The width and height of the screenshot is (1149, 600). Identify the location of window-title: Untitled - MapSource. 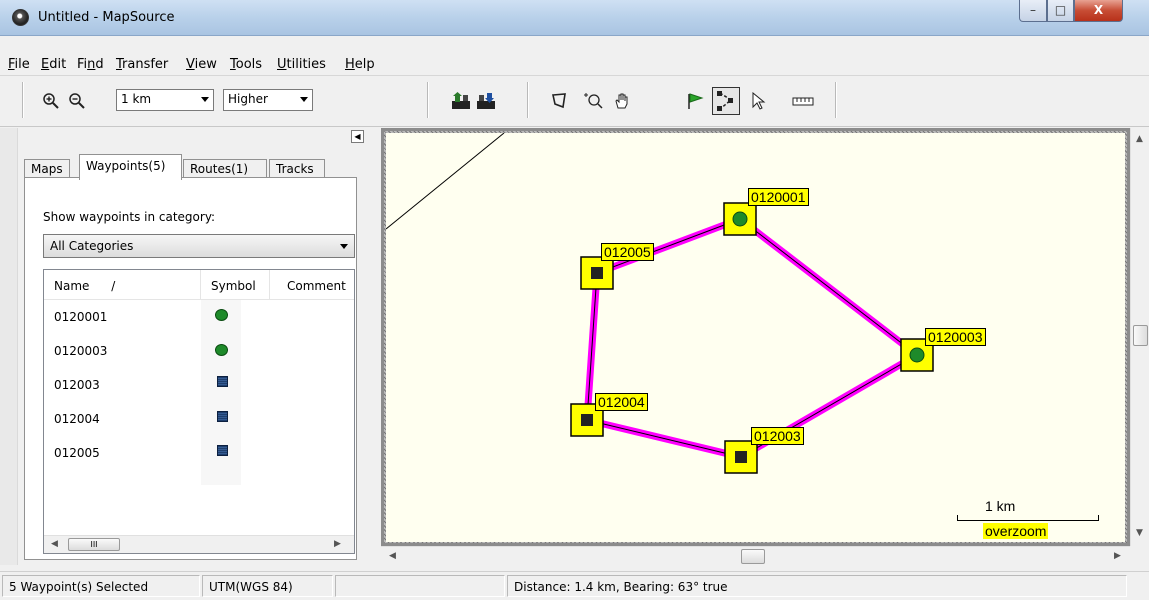
(106, 17).